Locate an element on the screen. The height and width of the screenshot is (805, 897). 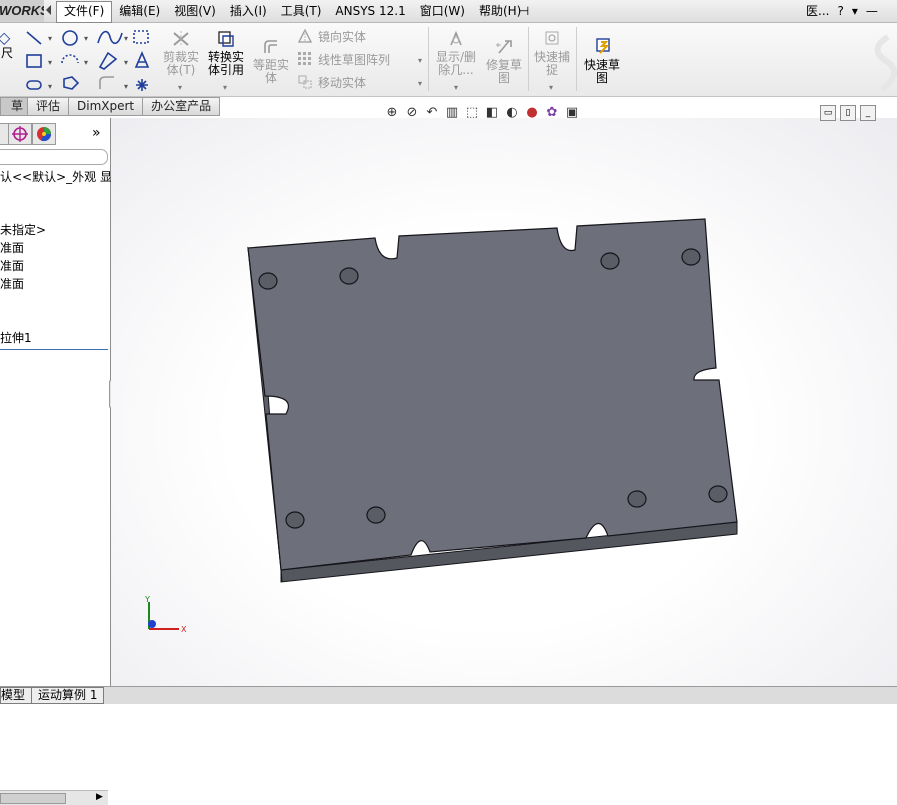
pin-icon: ⊣ is located at coordinates (524, 11).